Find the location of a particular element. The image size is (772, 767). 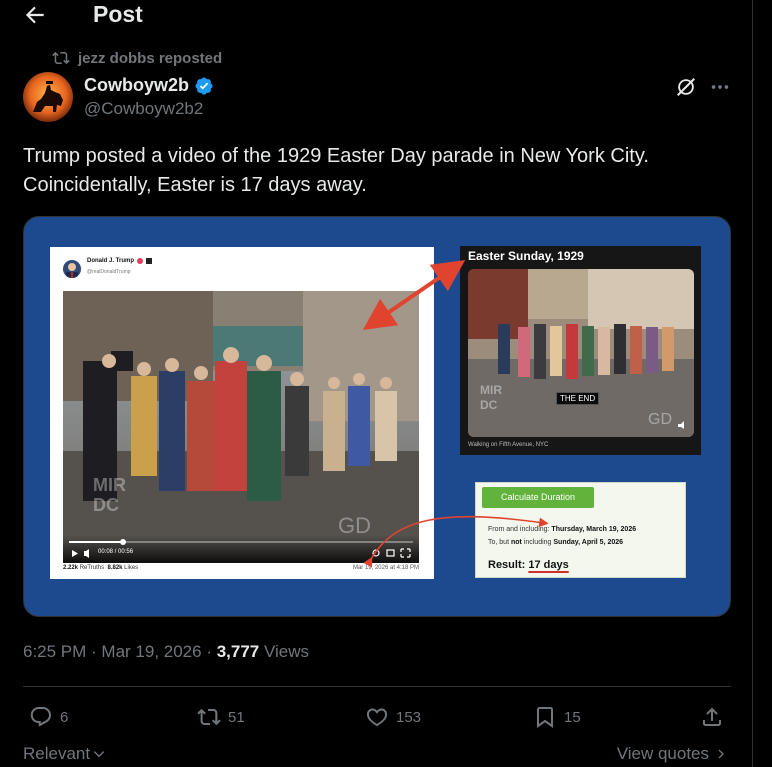

grok-button is located at coordinates (686, 87).